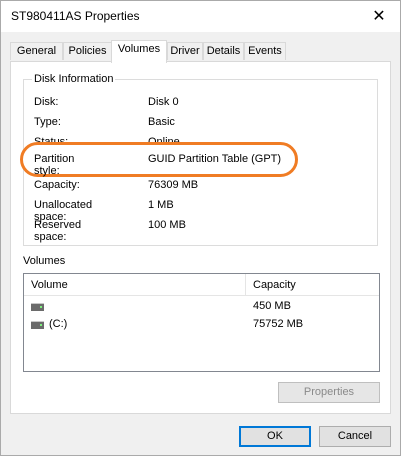 This screenshot has height=456, width=401. Describe the element at coordinates (47, 122) in the screenshot. I see `info-label: Type:` at that location.